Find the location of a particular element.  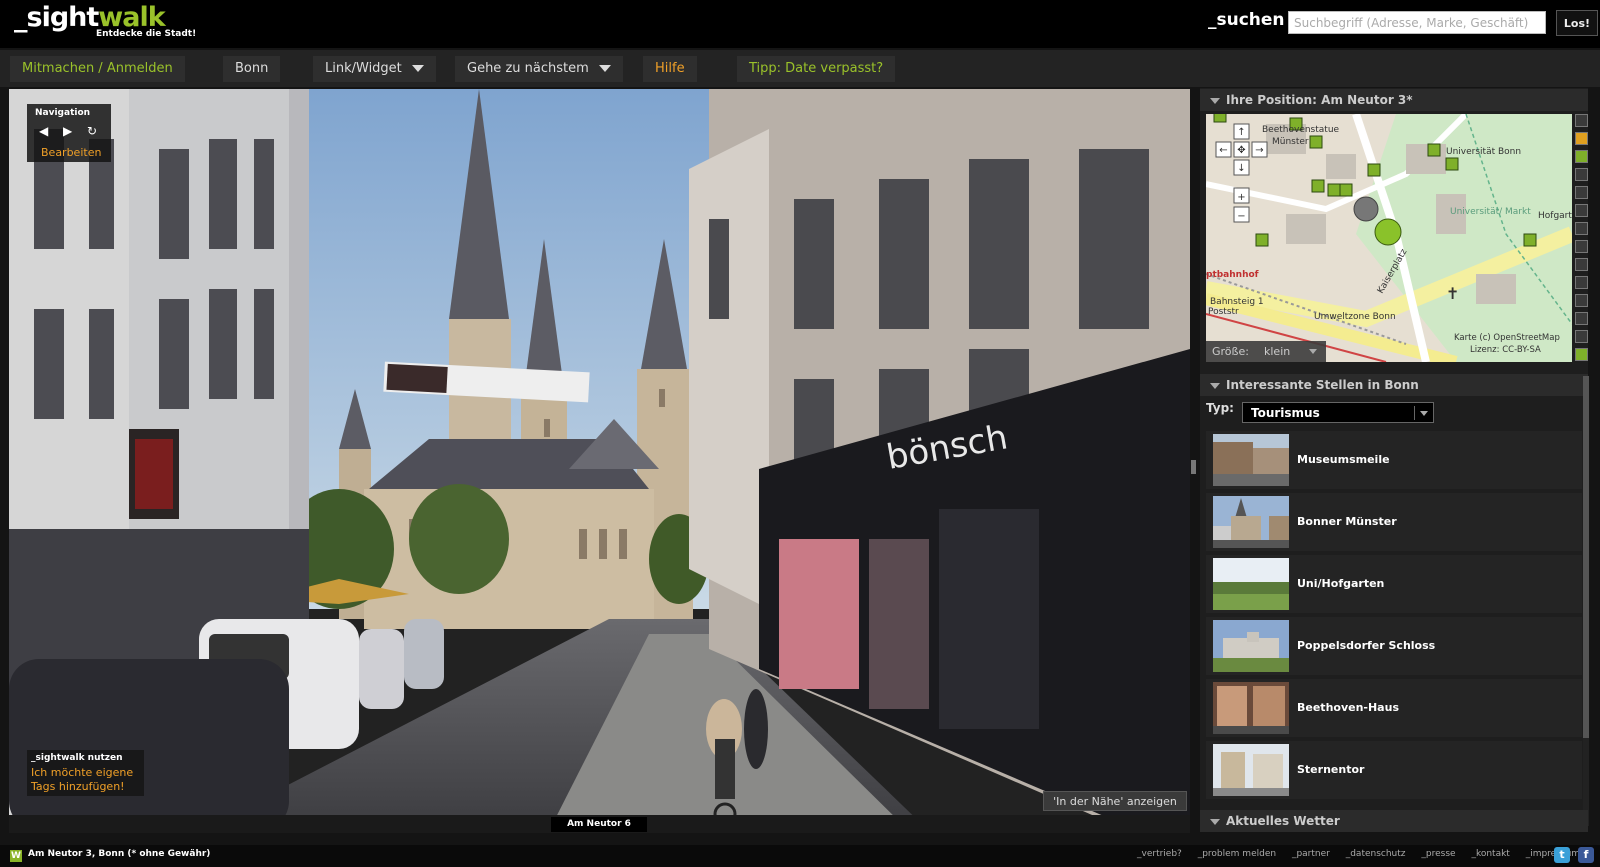

poi-name: Poppelsdorfer Schloss is located at coordinates (1366, 645).